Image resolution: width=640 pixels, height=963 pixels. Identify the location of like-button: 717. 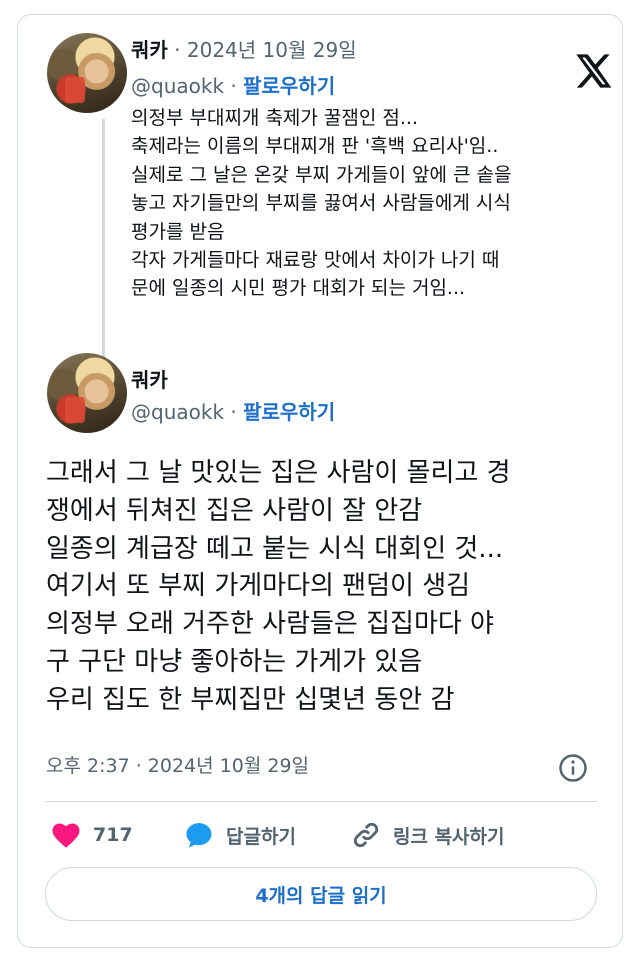
(92, 835).